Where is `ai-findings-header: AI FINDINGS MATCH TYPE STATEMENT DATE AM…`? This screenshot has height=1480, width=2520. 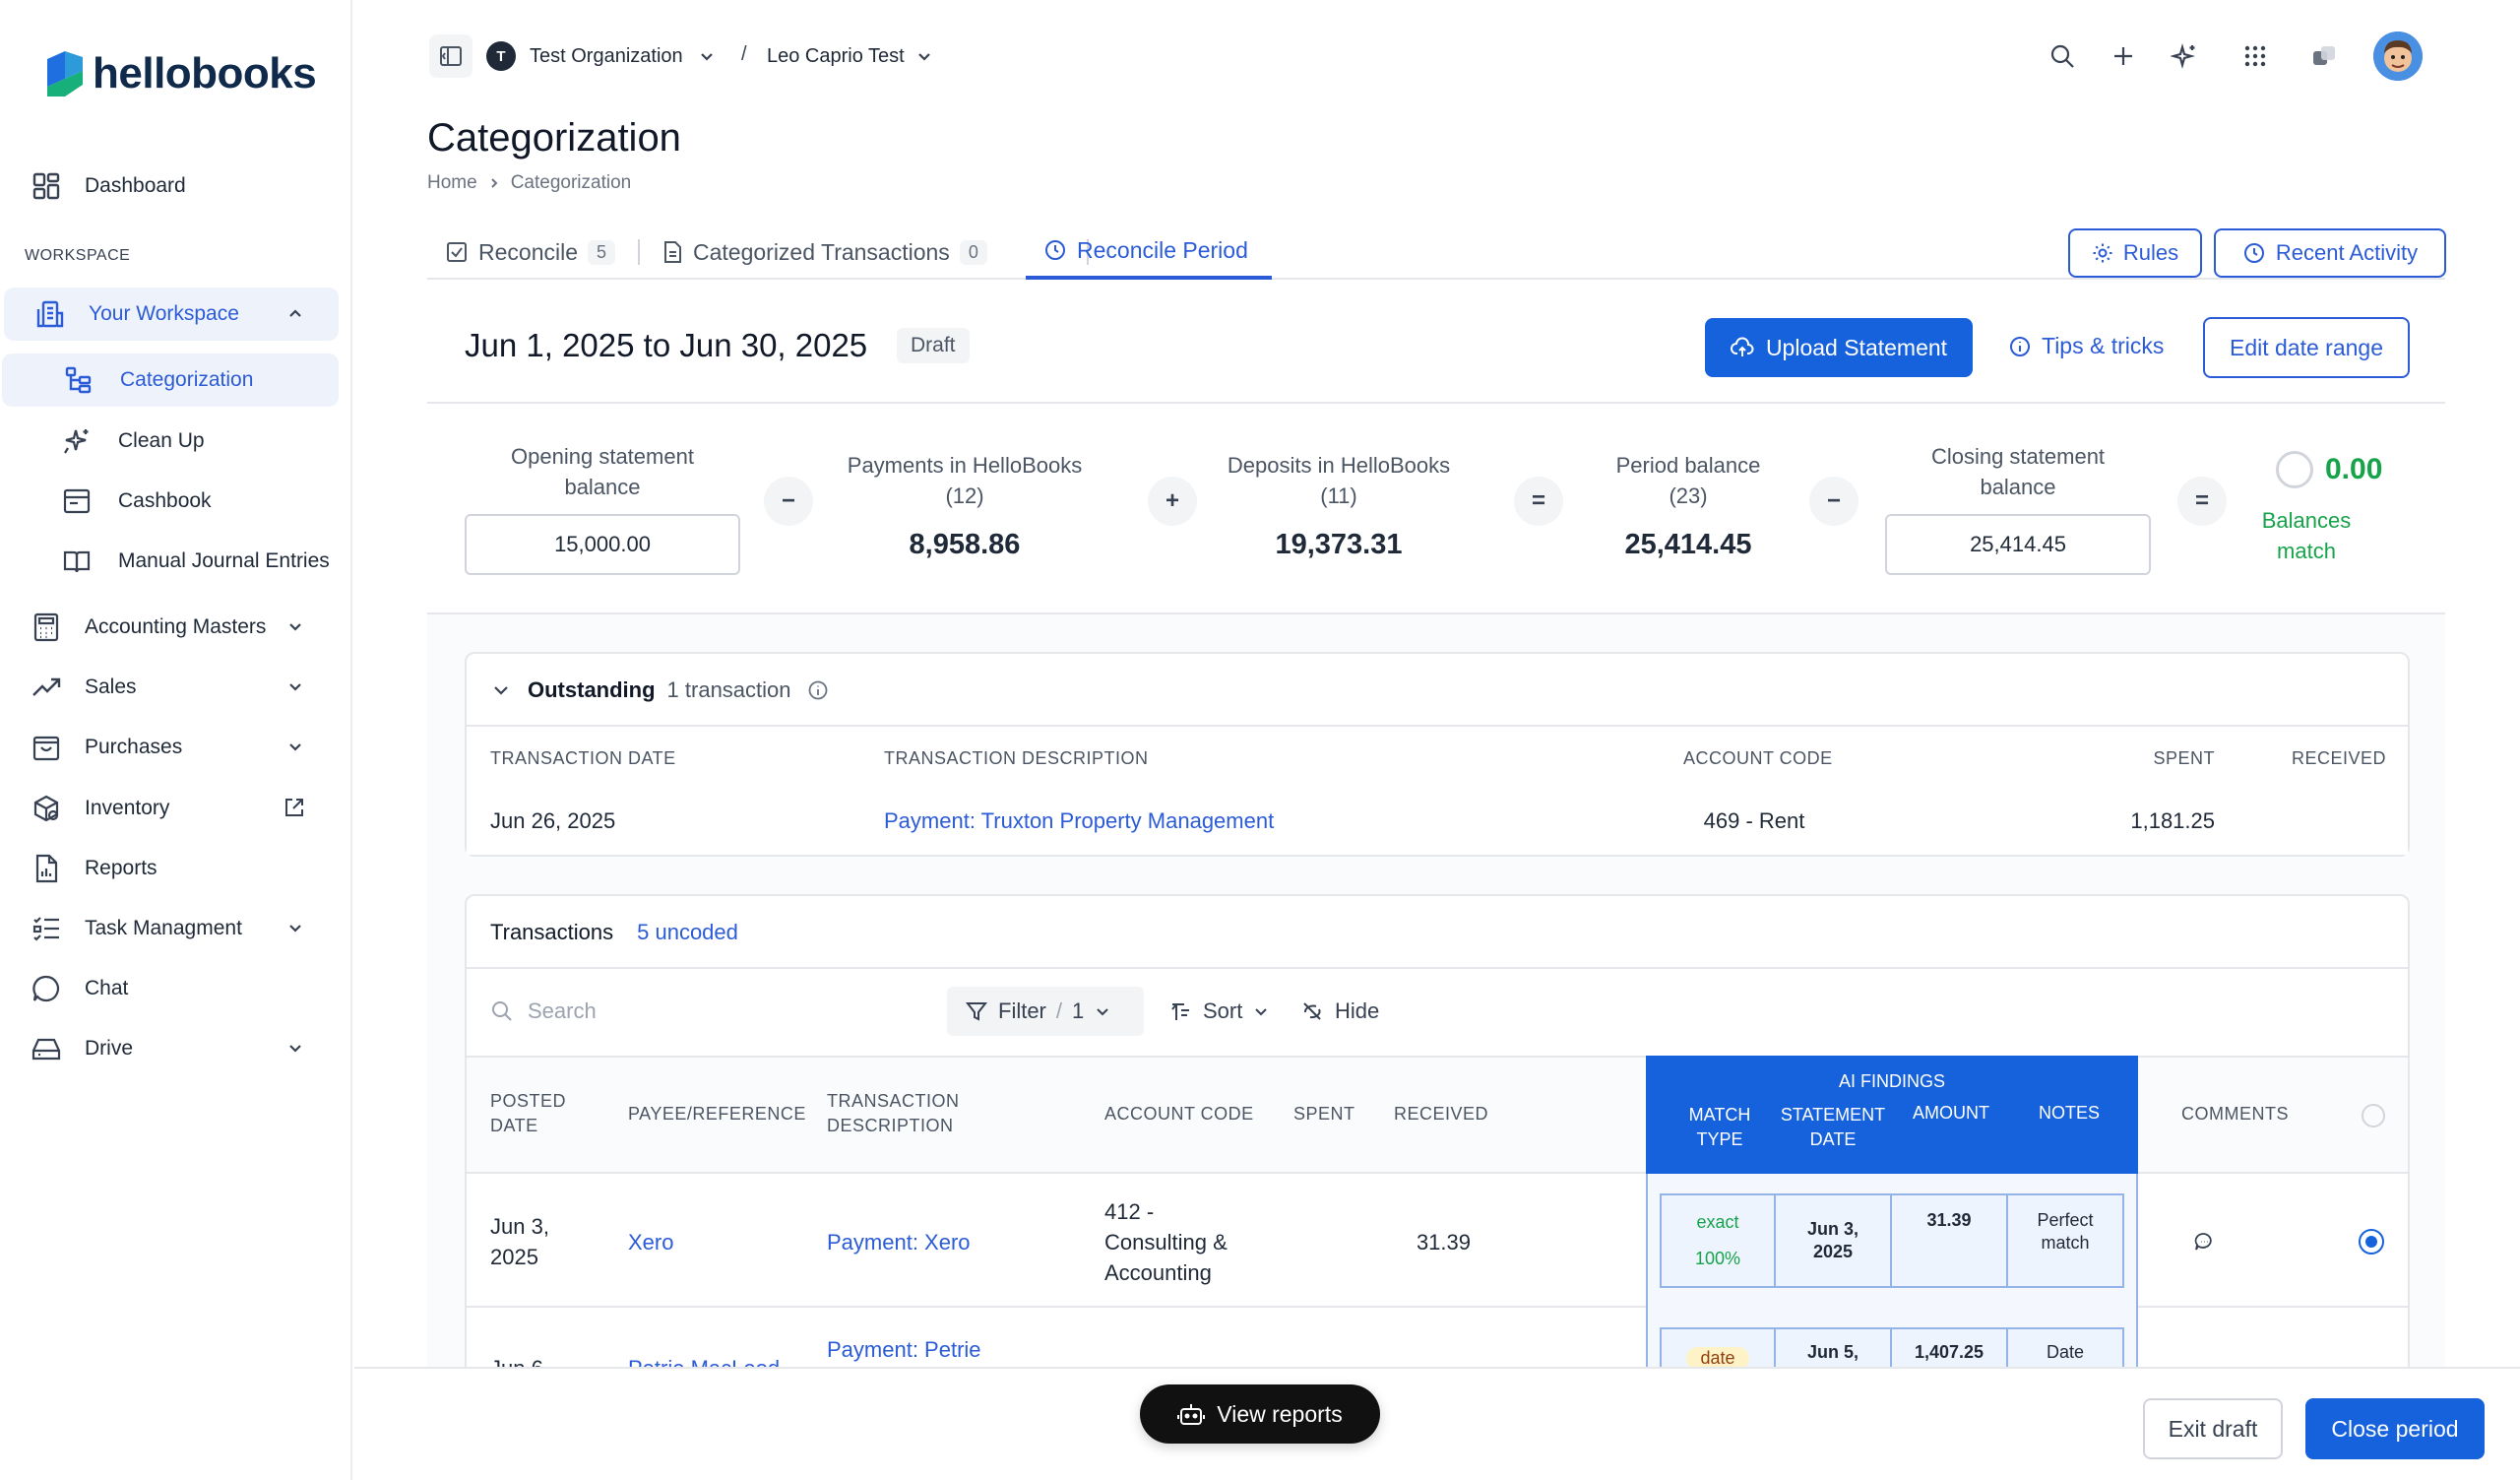
ai-findings-header: AI FINDINGS MATCH TYPE STATEMENT DATE AM… is located at coordinates (1892, 1115).